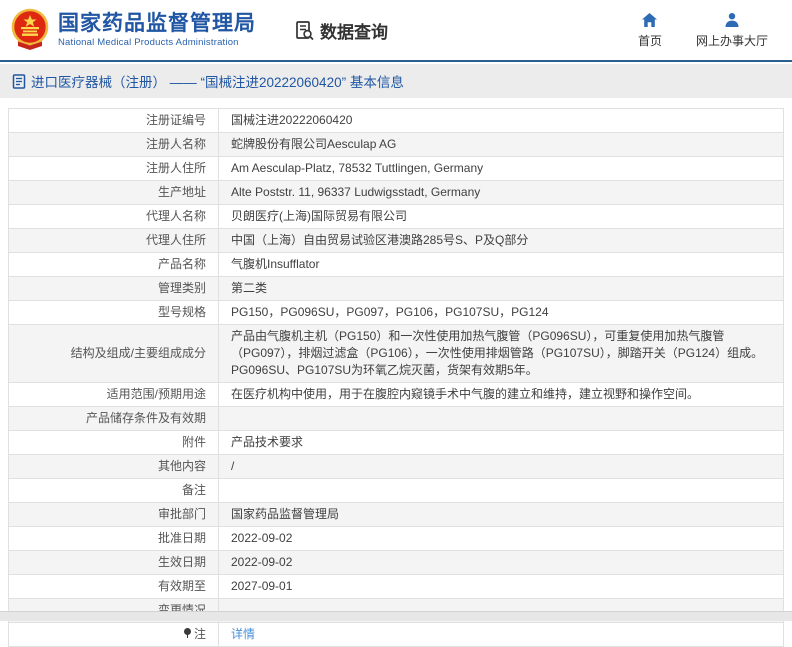 The image size is (792, 647). What do you see at coordinates (30, 29) in the screenshot?
I see `national-emblem-icon` at bounding box center [30, 29].